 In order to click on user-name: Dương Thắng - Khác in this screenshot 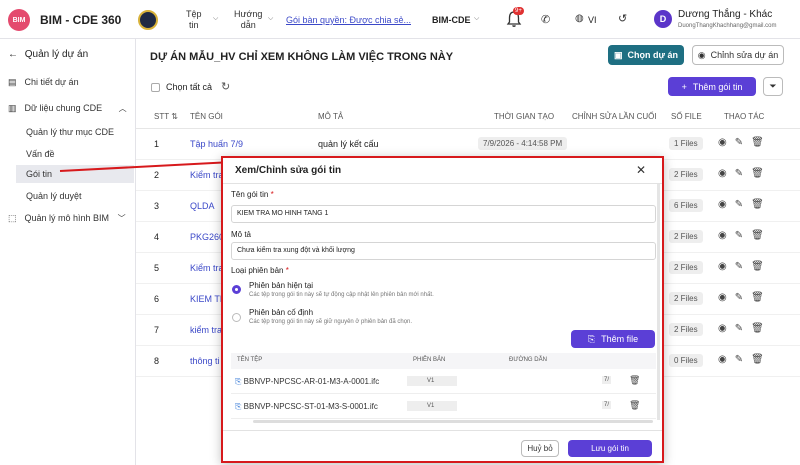, I will do `click(725, 14)`.